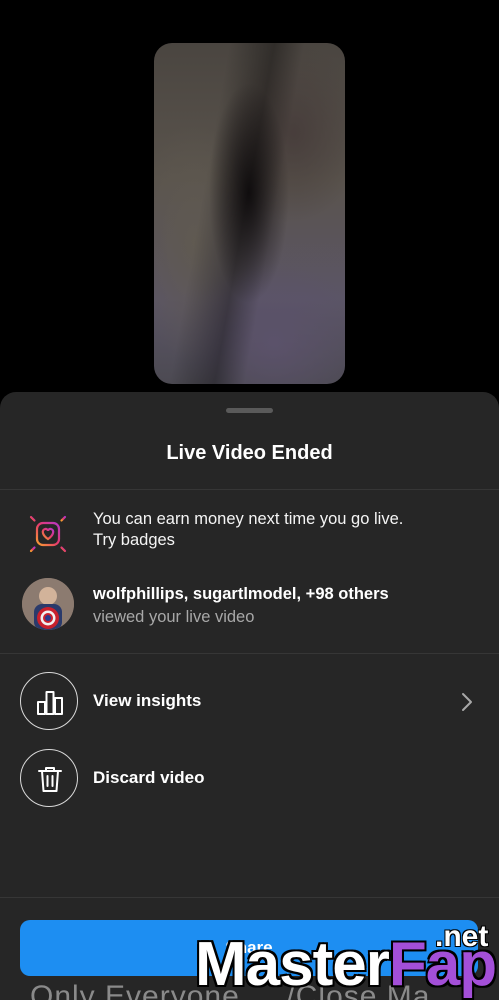 The width and height of the screenshot is (499, 1000). I want to click on avatar-image, so click(48, 604).